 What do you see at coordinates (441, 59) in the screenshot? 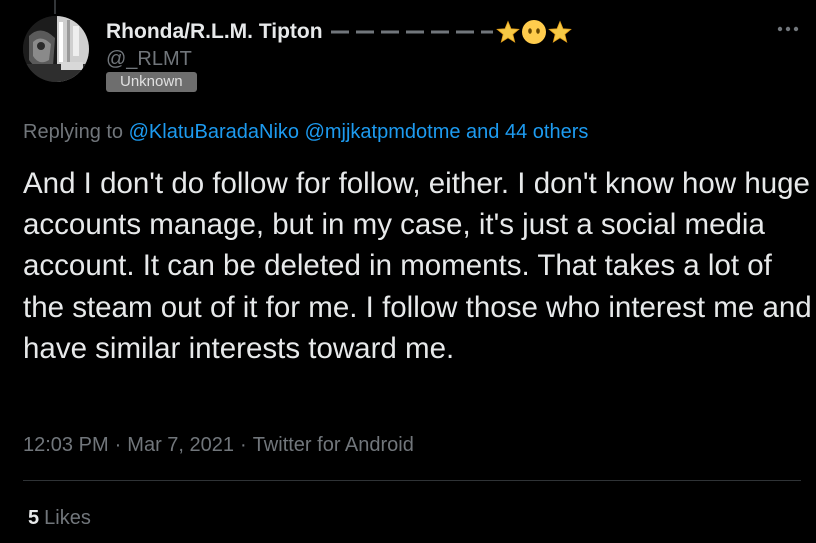
I see `author-handle: @_RLMT` at bounding box center [441, 59].